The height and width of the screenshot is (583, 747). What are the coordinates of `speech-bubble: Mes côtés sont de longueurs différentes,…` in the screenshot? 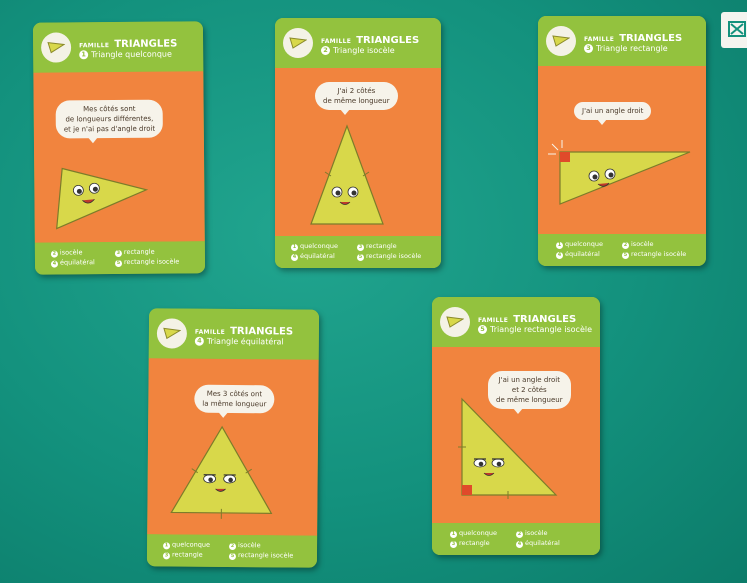 It's located at (109, 119).